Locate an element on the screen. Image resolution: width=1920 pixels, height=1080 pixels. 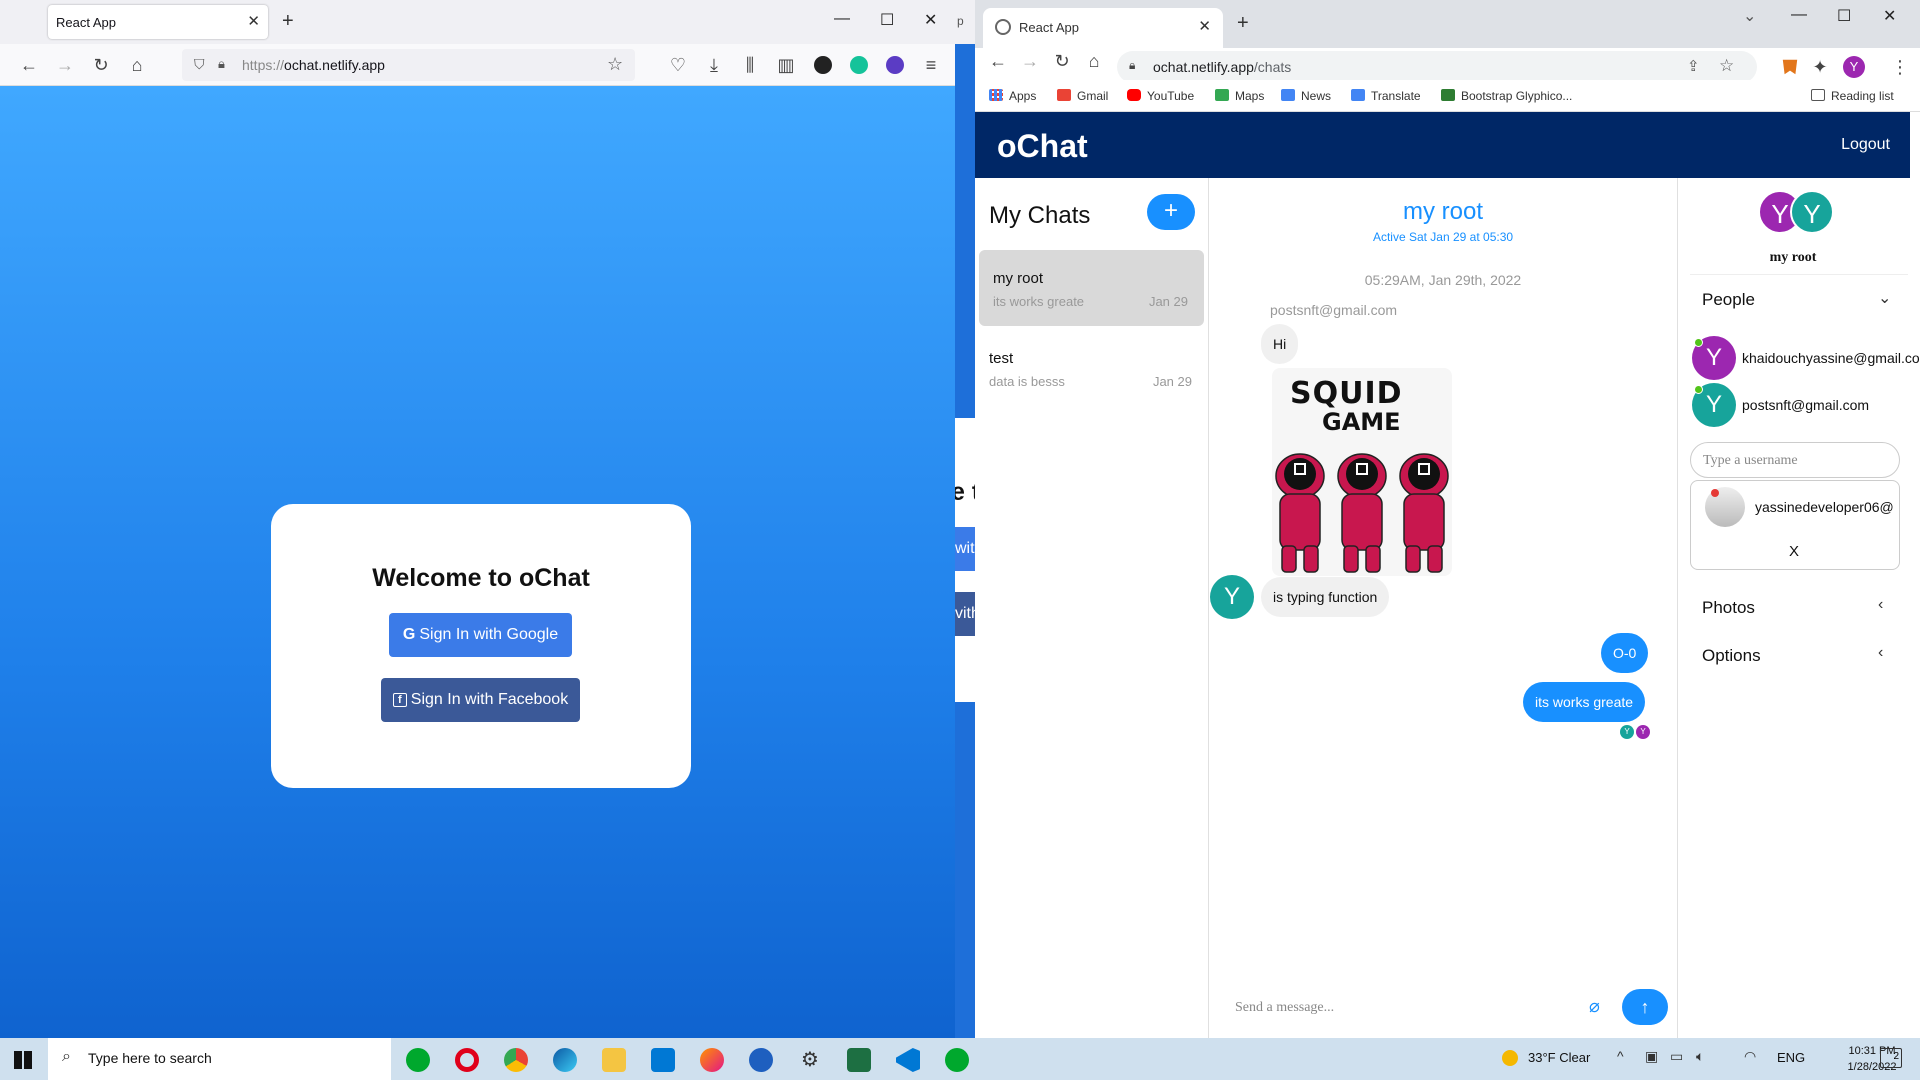
share-icon: ⇪ is located at coordinates (1693, 66).